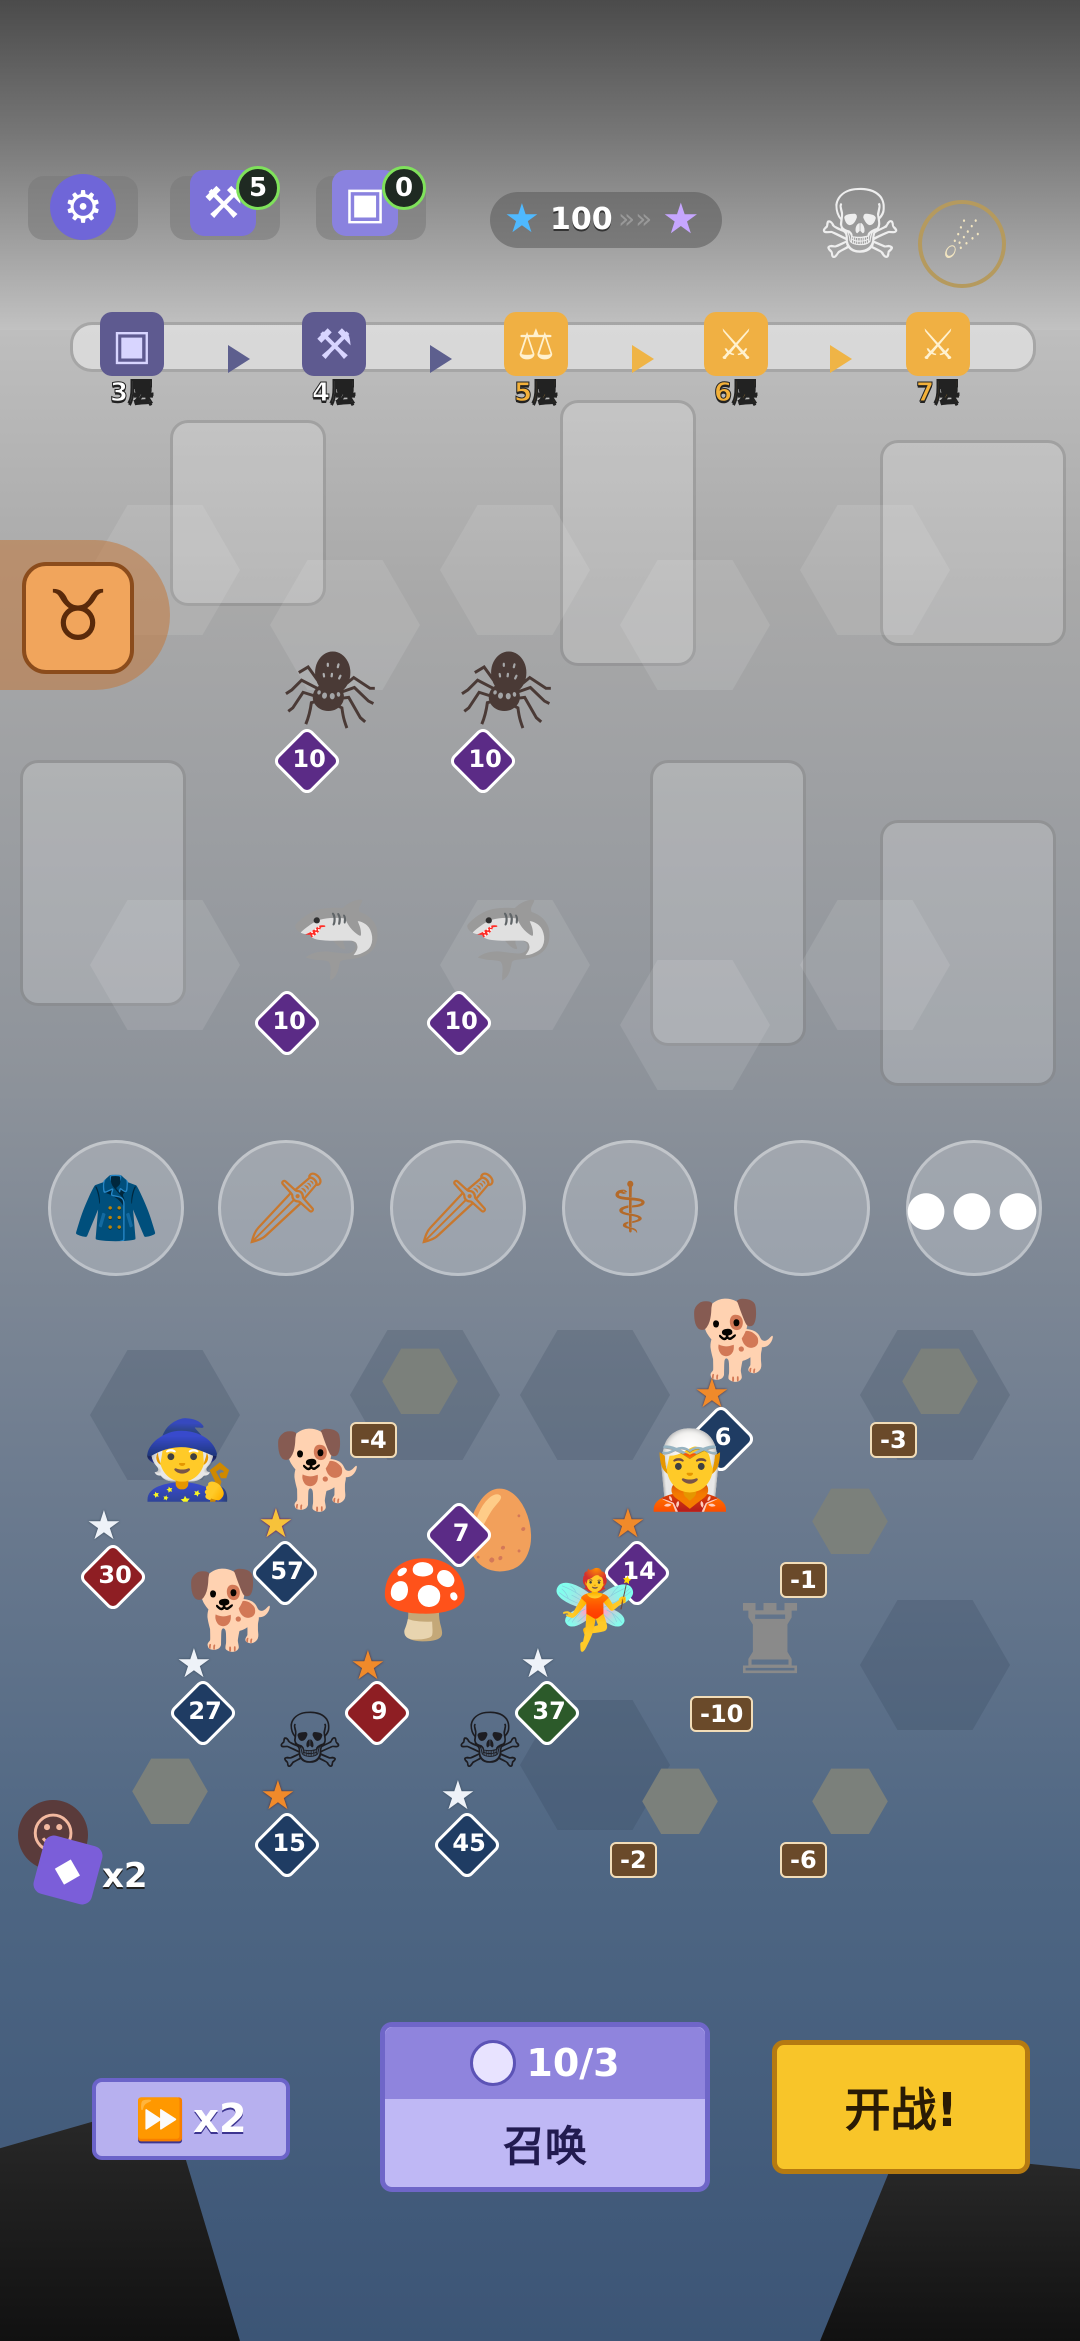 Image resolution: width=1080 pixels, height=2341 pixels. What do you see at coordinates (191, 2119) in the screenshot?
I see `speed-button: ⏩ x2` at bounding box center [191, 2119].